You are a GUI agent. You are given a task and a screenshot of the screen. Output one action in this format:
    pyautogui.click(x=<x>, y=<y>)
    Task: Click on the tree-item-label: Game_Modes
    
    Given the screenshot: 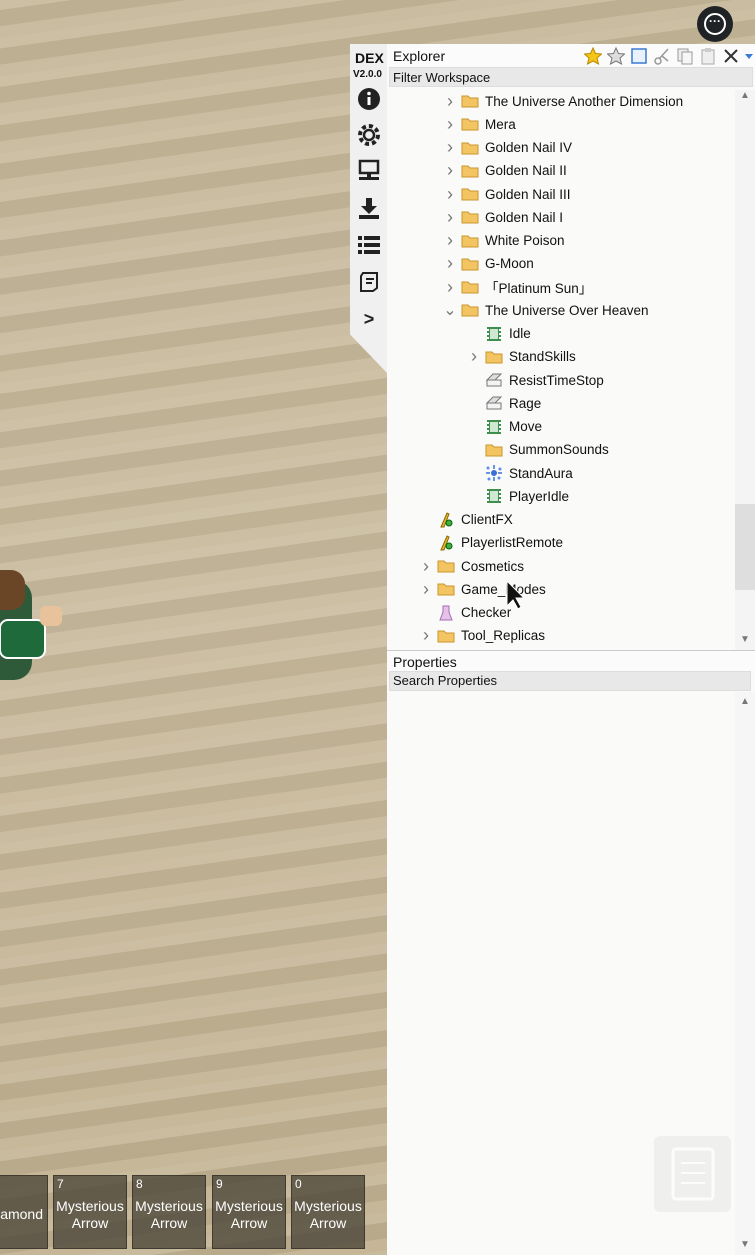 What is the action you would take?
    pyautogui.click(x=503, y=589)
    